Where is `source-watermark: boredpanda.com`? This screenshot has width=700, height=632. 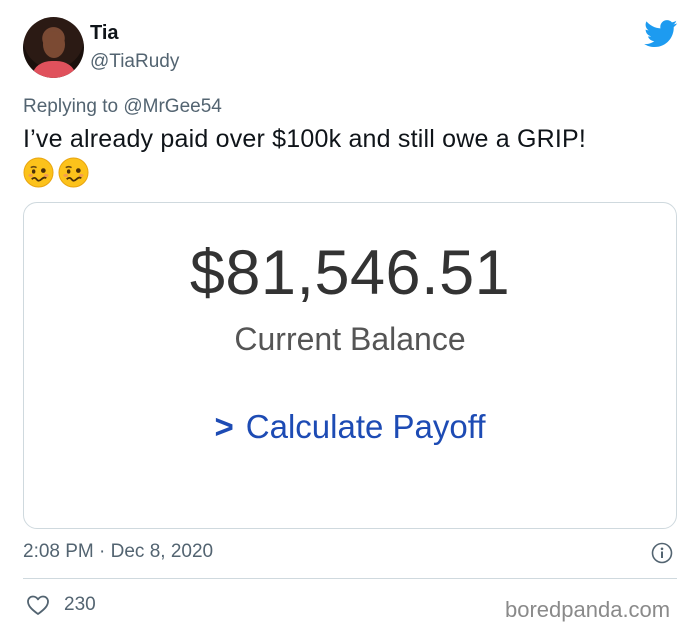 source-watermark: boredpanda.com is located at coordinates (588, 609).